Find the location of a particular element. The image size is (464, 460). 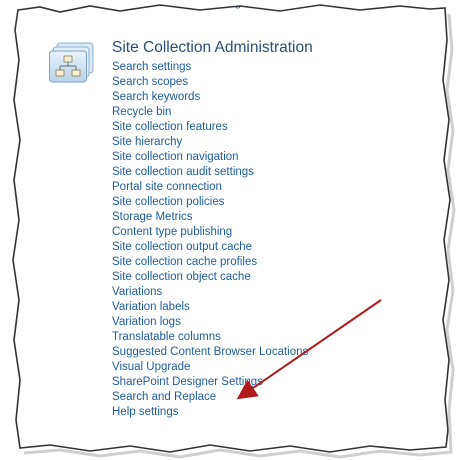

link-site-collection-output-cache: Site collection output cache is located at coordinates (210, 247).